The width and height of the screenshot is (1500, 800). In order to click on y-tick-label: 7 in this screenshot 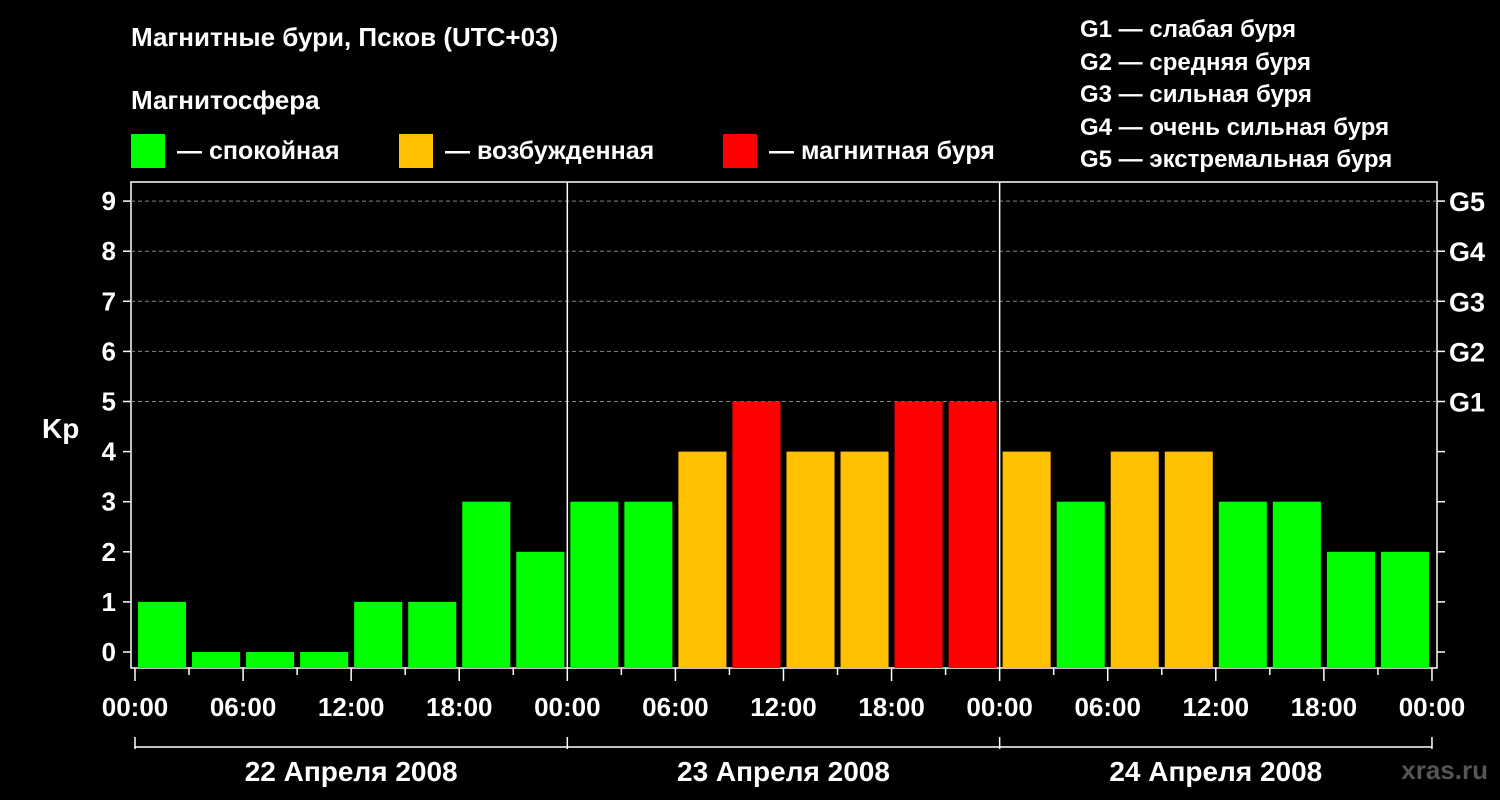, I will do `click(109, 301)`.